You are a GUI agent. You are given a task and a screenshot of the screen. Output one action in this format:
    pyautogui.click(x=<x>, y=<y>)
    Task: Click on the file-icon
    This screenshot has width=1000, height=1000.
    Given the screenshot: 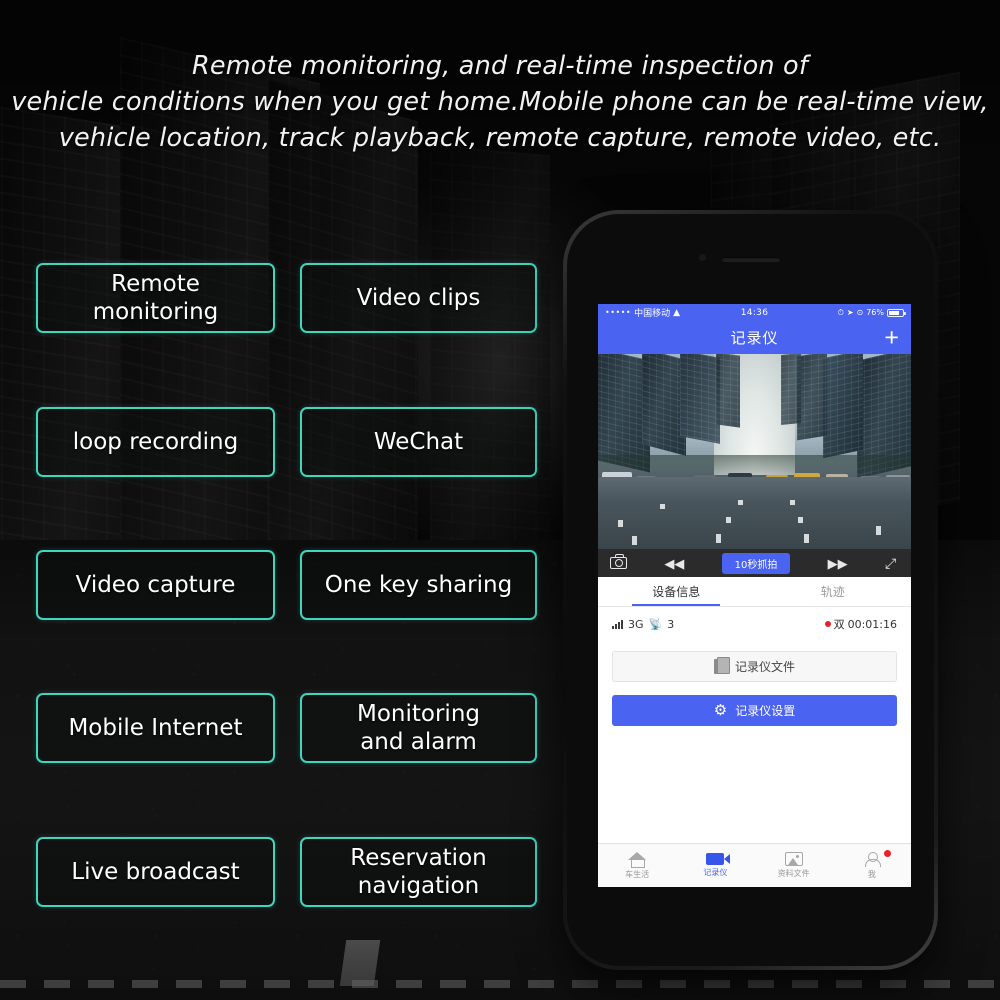 What is the action you would take?
    pyautogui.click(x=721, y=665)
    